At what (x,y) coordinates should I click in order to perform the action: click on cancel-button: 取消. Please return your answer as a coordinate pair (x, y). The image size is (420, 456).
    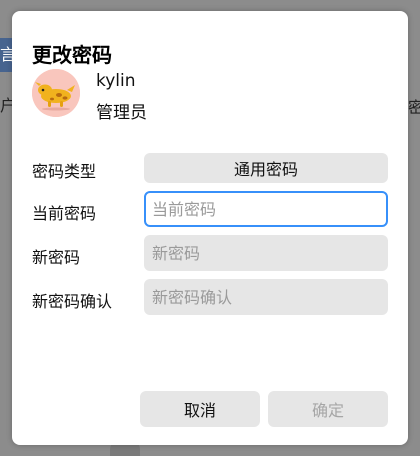
    Looking at the image, I should click on (200, 409).